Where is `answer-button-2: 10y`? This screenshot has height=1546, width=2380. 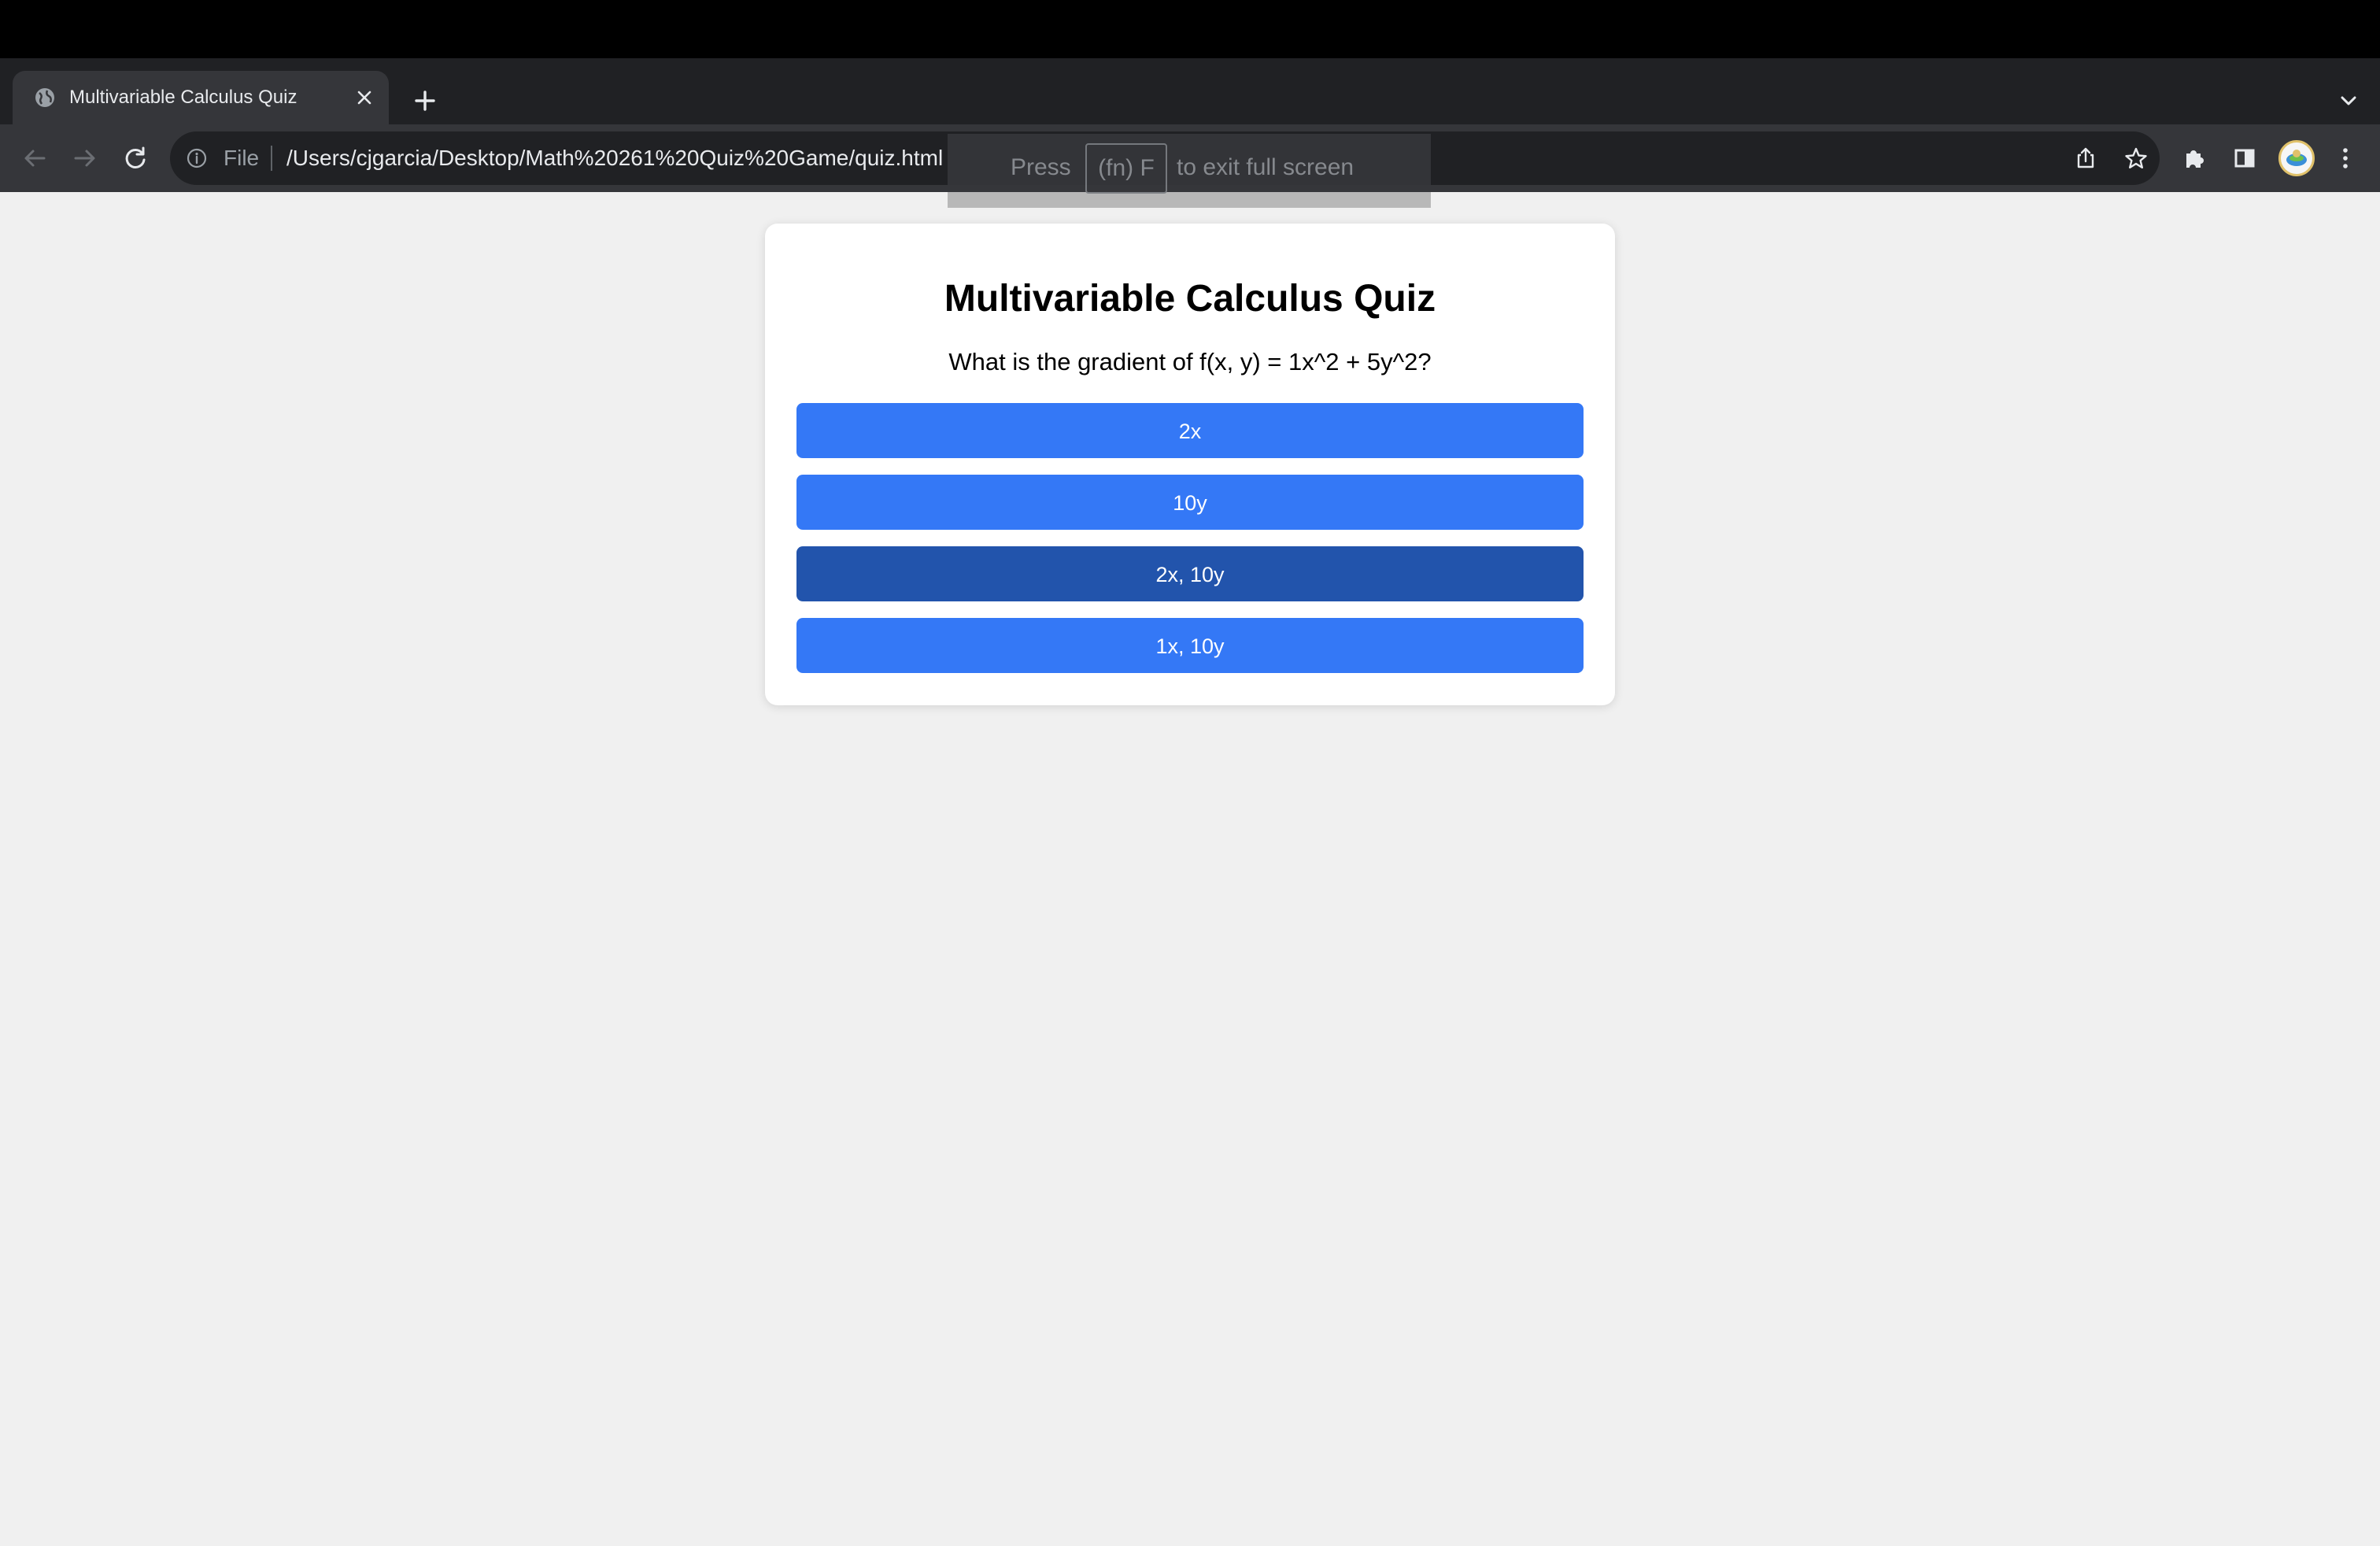 answer-button-2: 10y is located at coordinates (1190, 503).